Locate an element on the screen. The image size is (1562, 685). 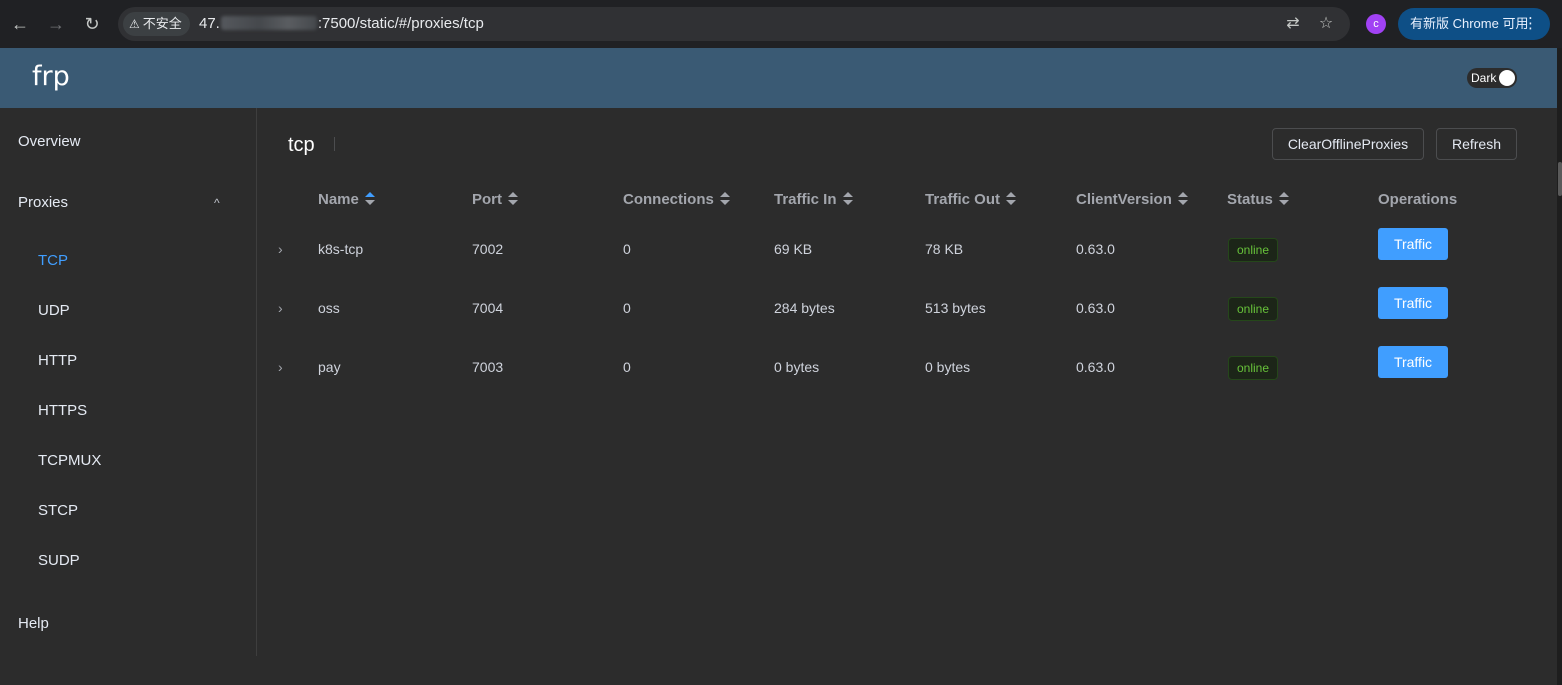
sidebar-item-help: Help is located at coordinates (33, 624).